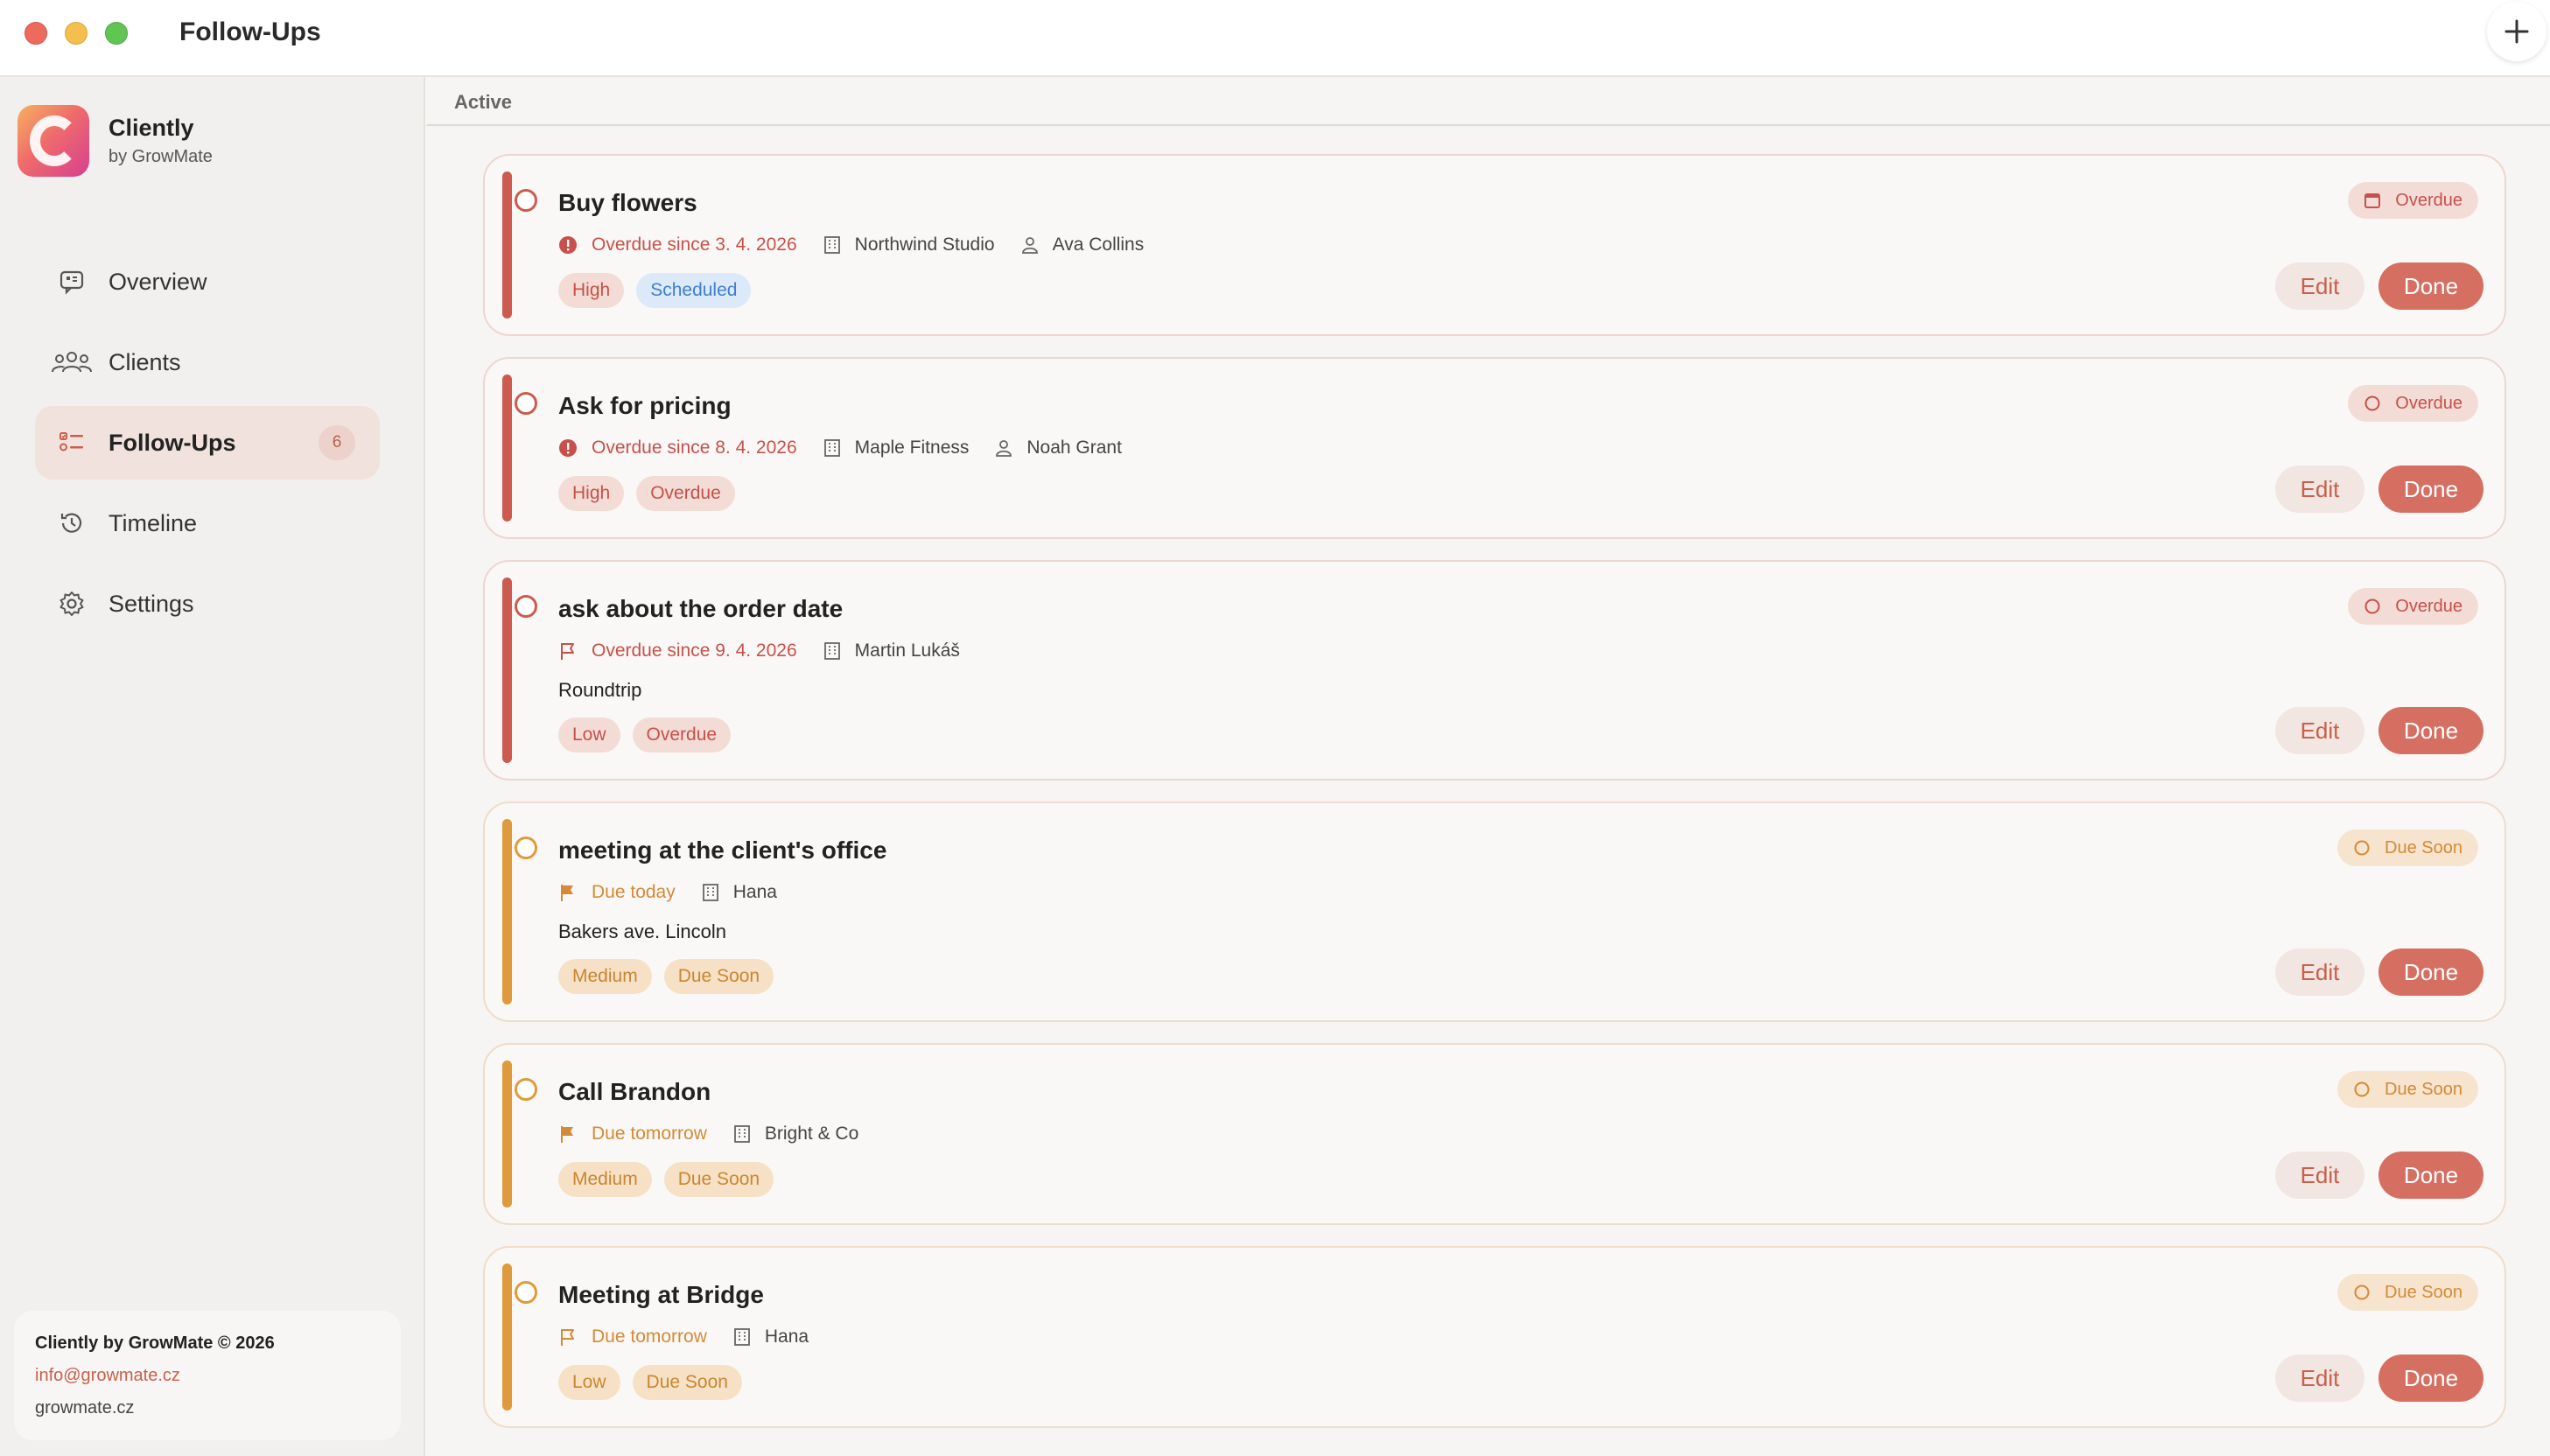 Image resolution: width=2550 pixels, height=1456 pixels. I want to click on calendar-icon, so click(2373, 200).